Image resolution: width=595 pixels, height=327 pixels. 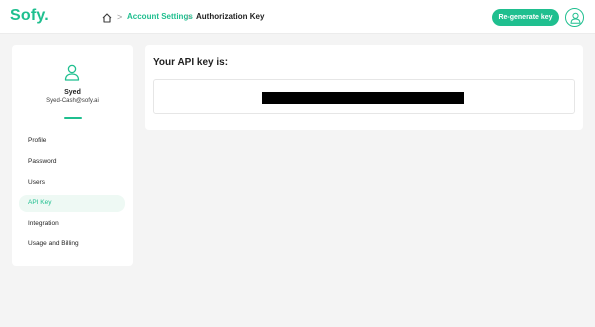 What do you see at coordinates (72, 183) in the screenshot?
I see `sidebar-item-users: Users` at bounding box center [72, 183].